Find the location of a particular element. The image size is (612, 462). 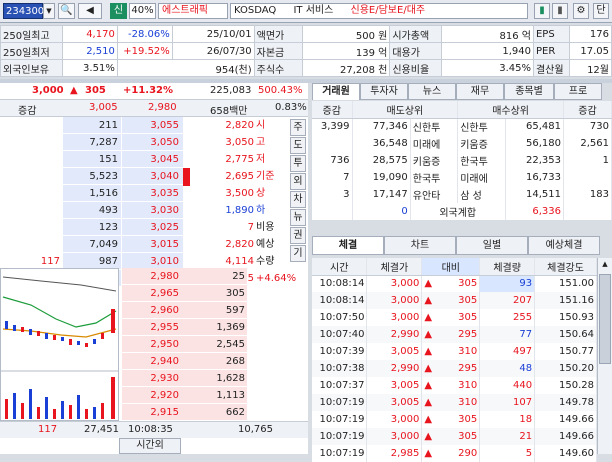

tick-price: 3,000 is located at coordinates (394, 419).